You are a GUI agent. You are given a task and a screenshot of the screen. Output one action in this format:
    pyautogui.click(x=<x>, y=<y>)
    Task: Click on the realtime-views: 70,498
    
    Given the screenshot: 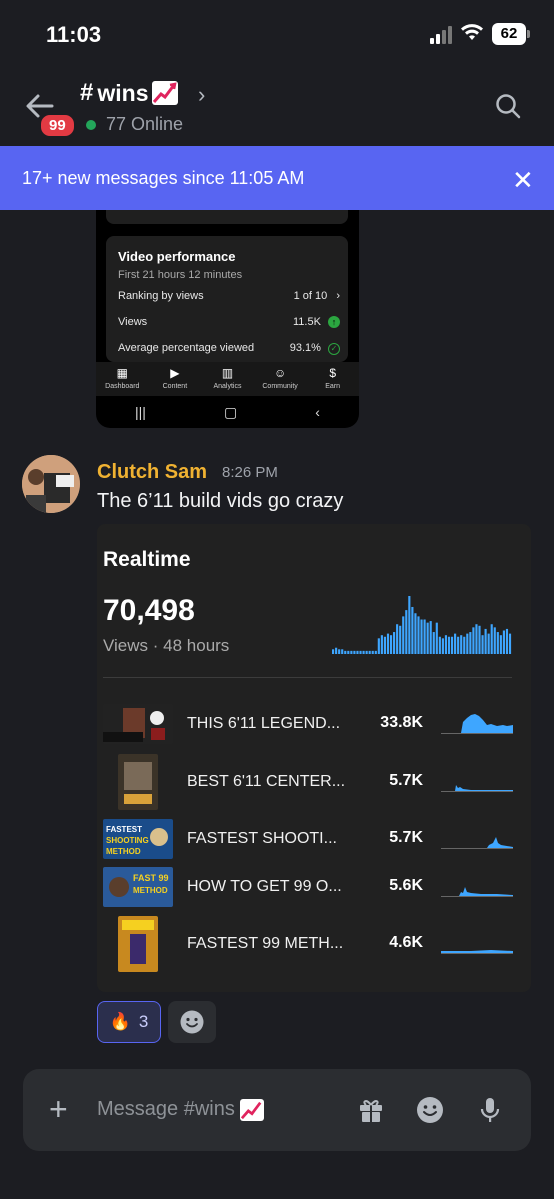 What is the action you would take?
    pyautogui.click(x=149, y=610)
    